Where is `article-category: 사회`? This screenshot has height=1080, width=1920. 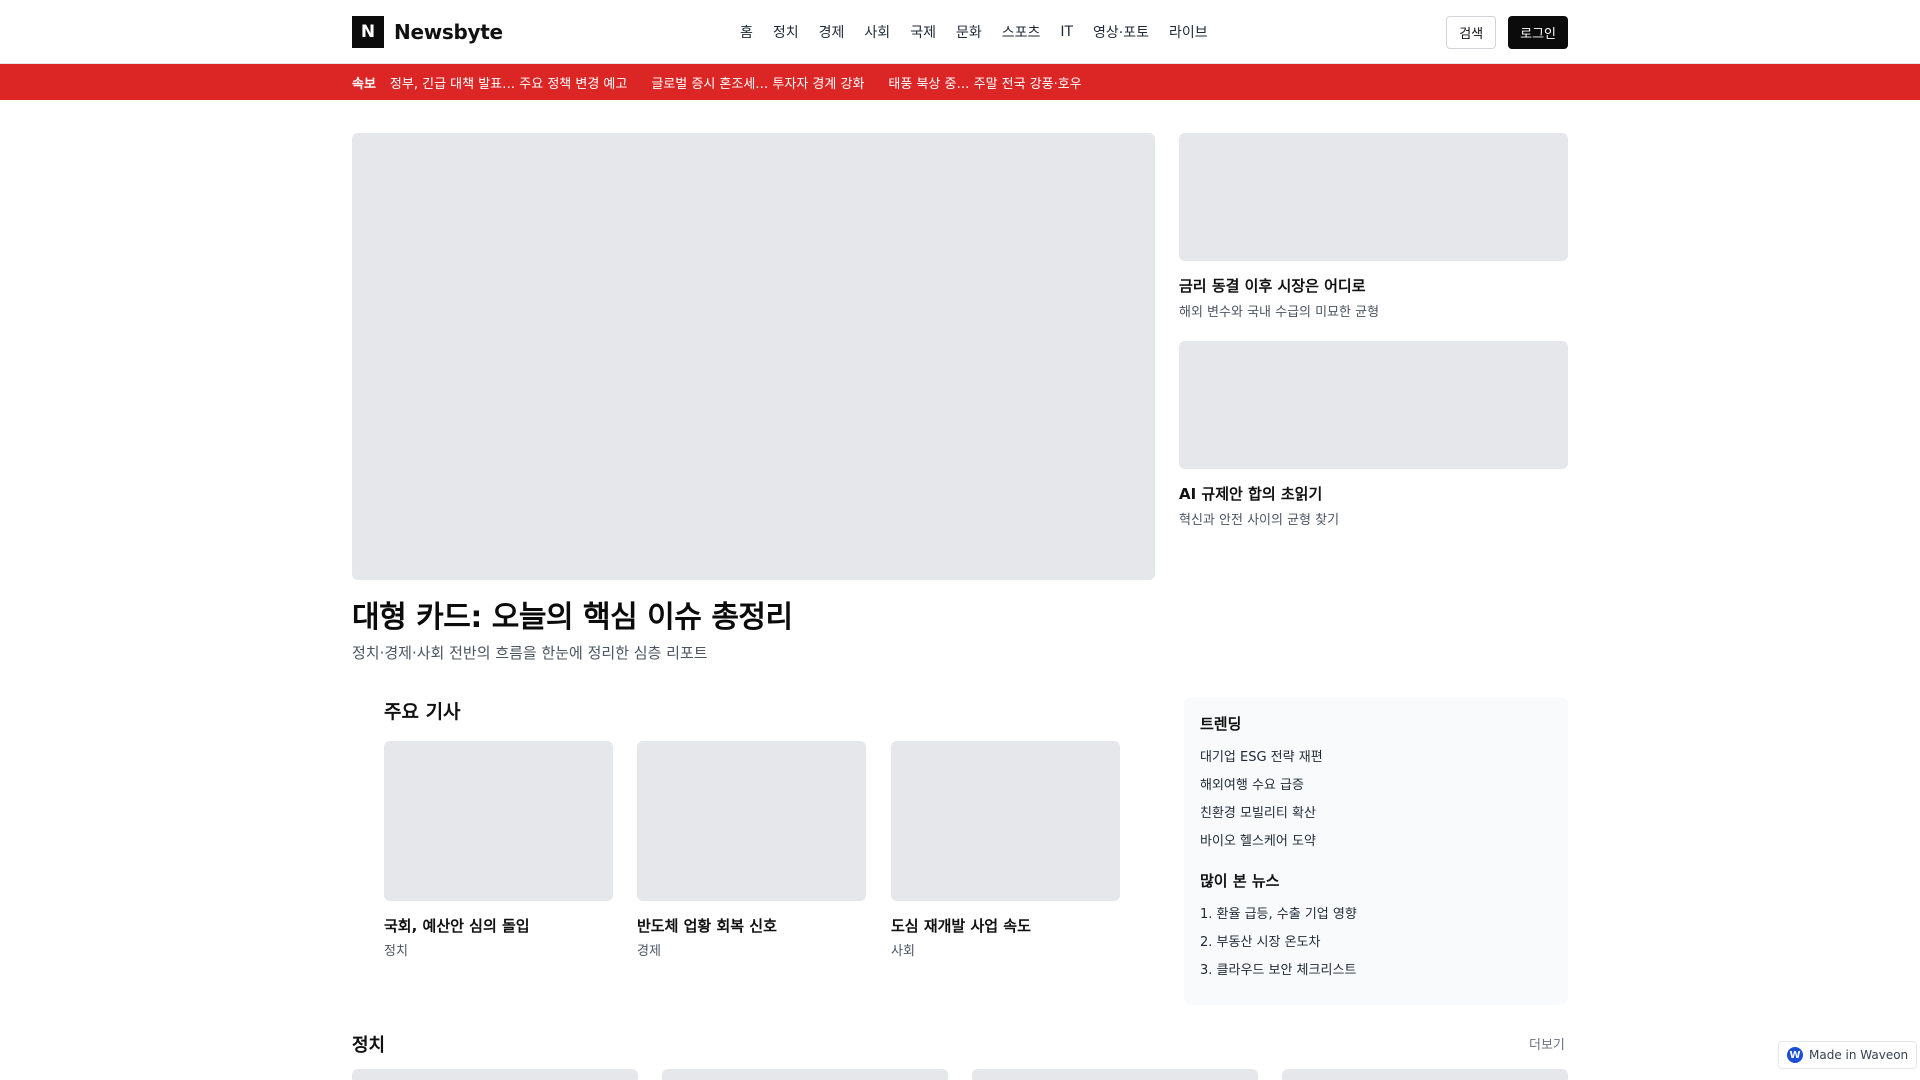
article-category: 사회 is located at coordinates (903, 951).